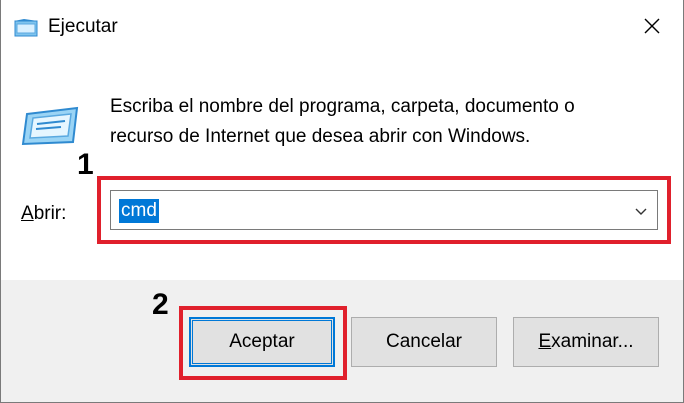 This screenshot has width=684, height=403. Describe the element at coordinates (50, 126) in the screenshot. I see `run-program-icon` at that location.